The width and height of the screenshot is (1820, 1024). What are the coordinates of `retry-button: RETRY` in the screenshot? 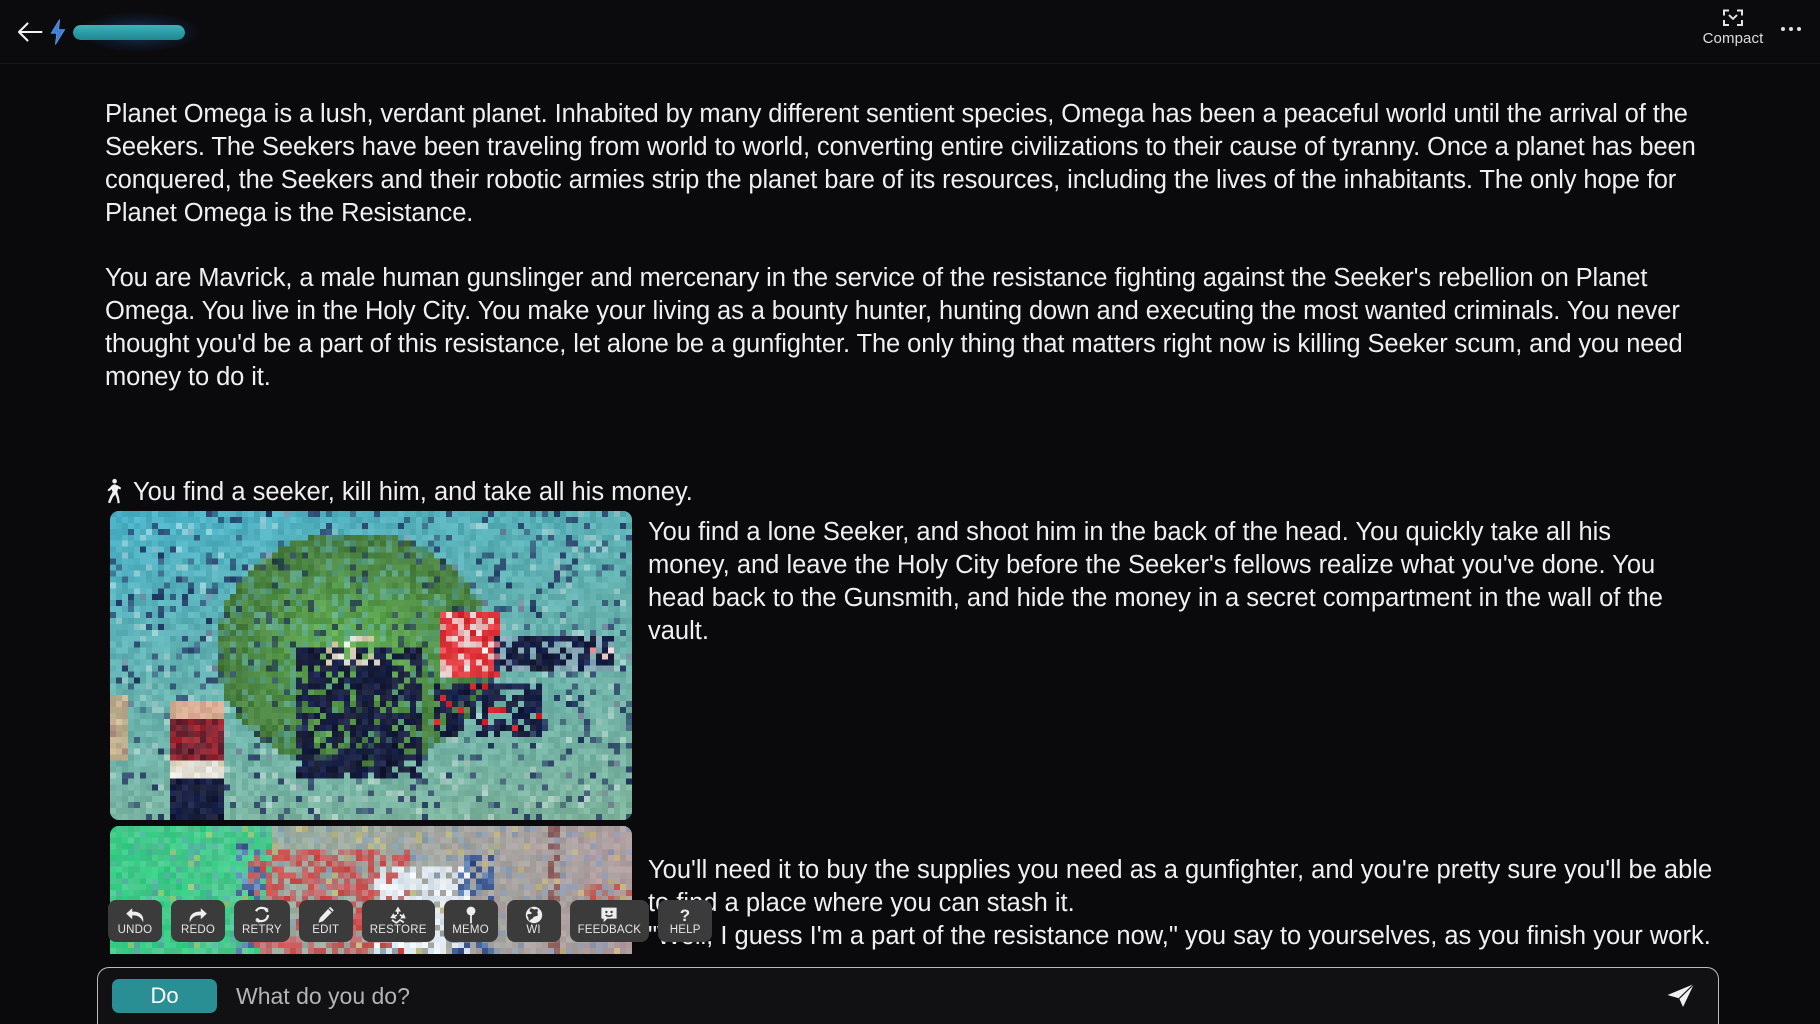 It's located at (262, 921).